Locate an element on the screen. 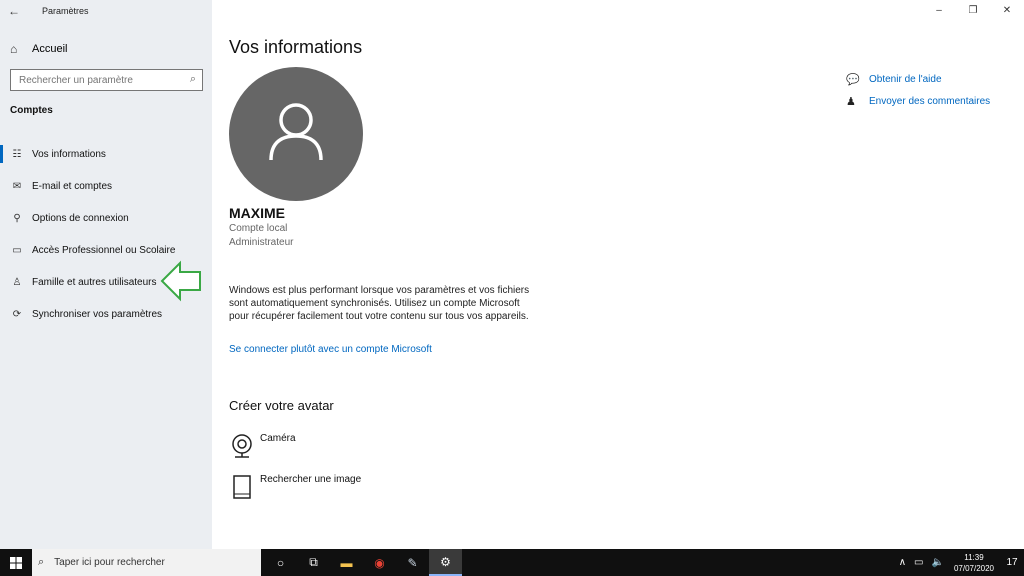  sidebar-item-label: Accès Professionnel ou Scolaire is located at coordinates (104, 250).